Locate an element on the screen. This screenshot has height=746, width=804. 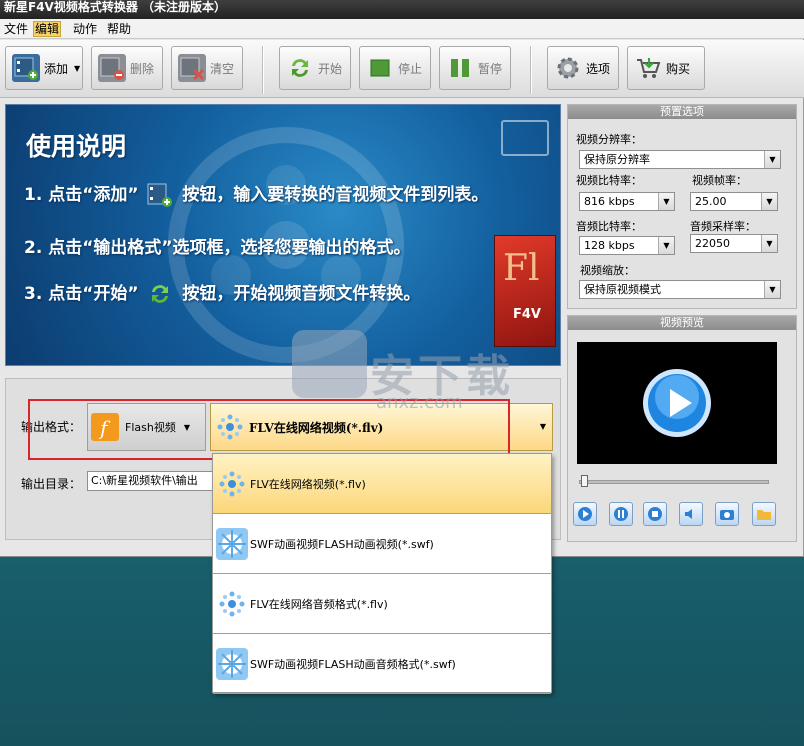
gear-icon is located at coordinates (568, 68).